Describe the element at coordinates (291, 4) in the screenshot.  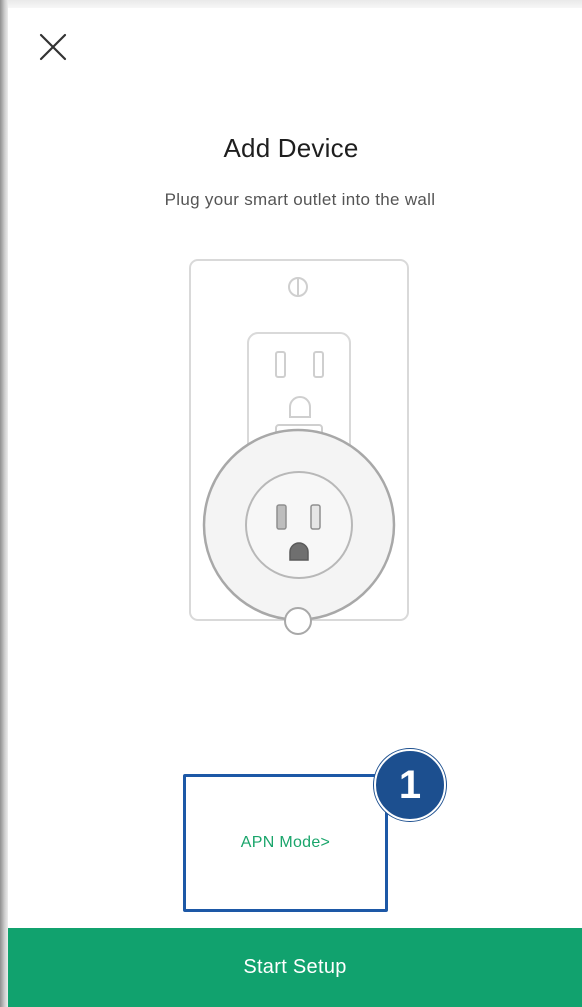
I see `window-edge-top` at that location.